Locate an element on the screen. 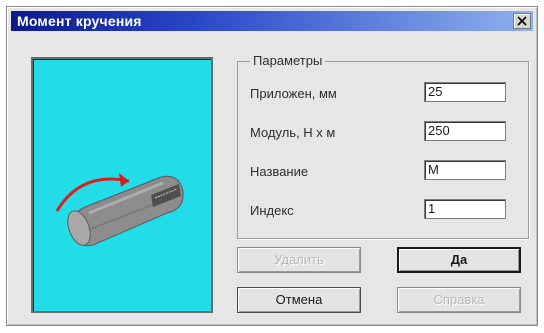 Image resolution: width=544 pixels, height=333 pixels. close-button is located at coordinates (522, 21).